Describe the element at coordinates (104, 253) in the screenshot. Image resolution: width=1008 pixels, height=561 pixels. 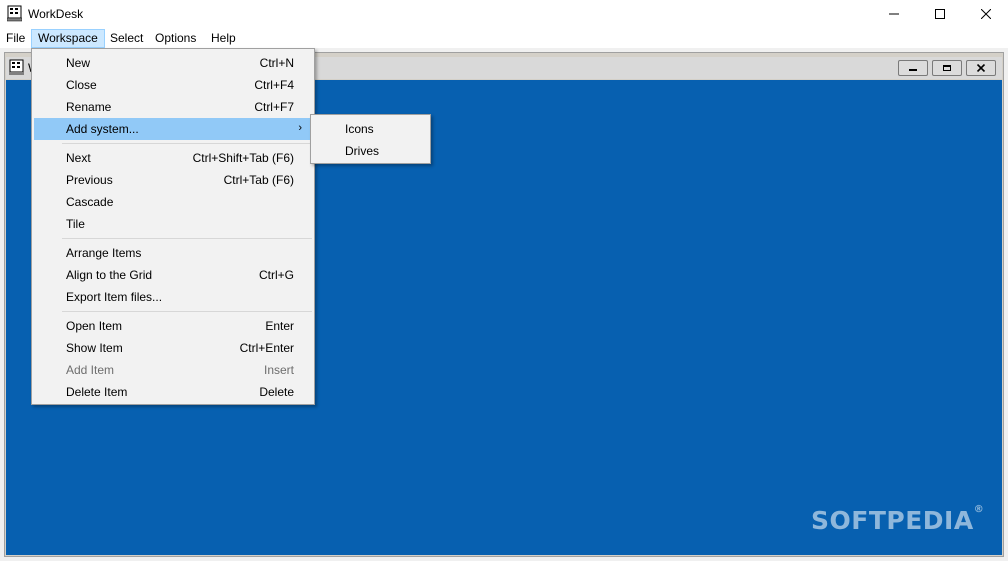
I see `menu-item-label: Arrange Items` at that location.